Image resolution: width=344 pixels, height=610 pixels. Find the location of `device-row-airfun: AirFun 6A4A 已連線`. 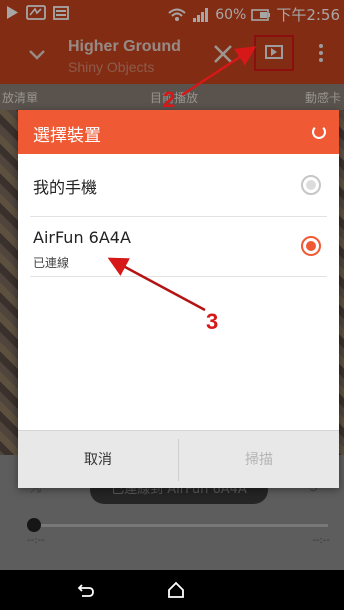

device-row-airfun: AirFun 6A4A 已連線 is located at coordinates (178, 246).